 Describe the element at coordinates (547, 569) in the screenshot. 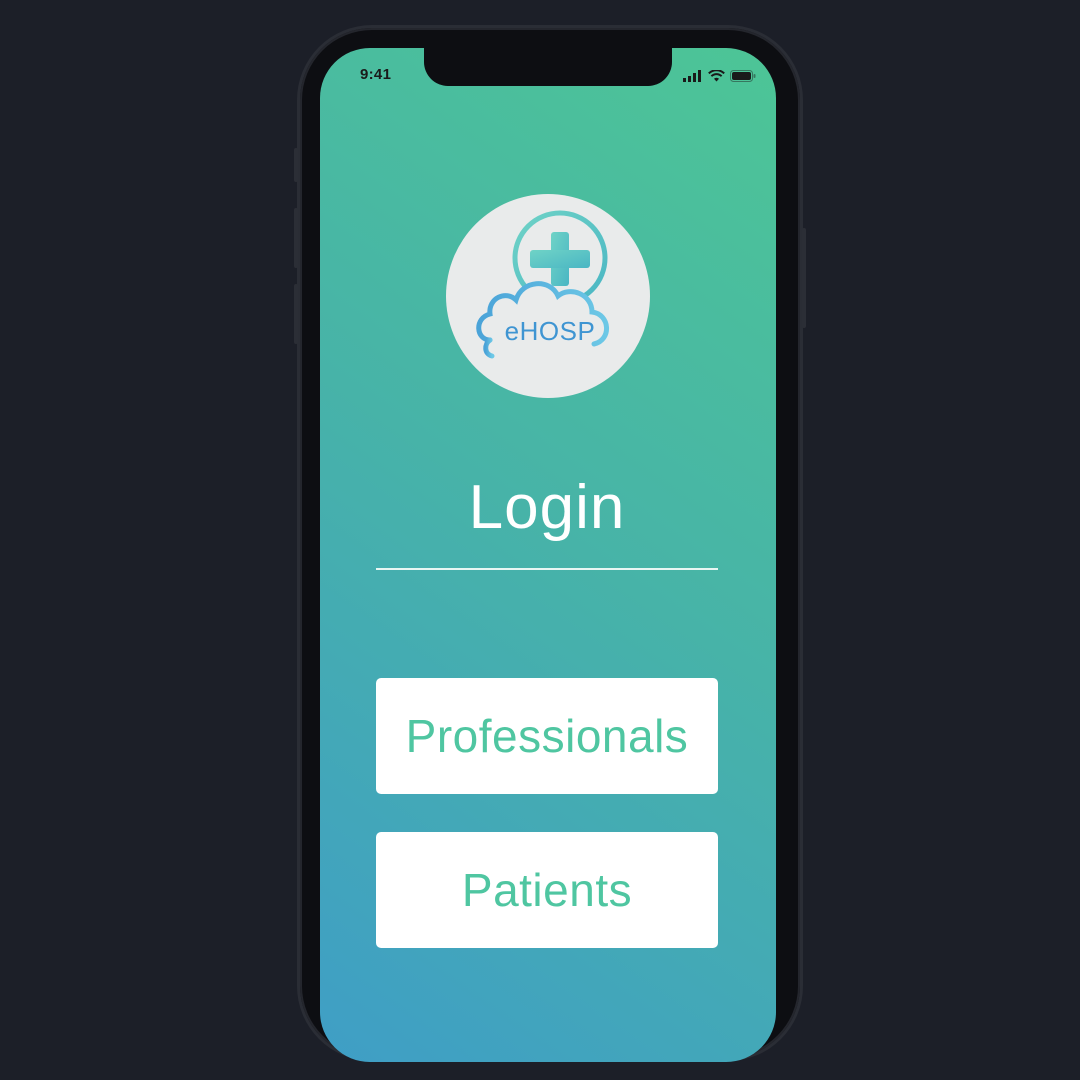

I see `login-divider` at that location.